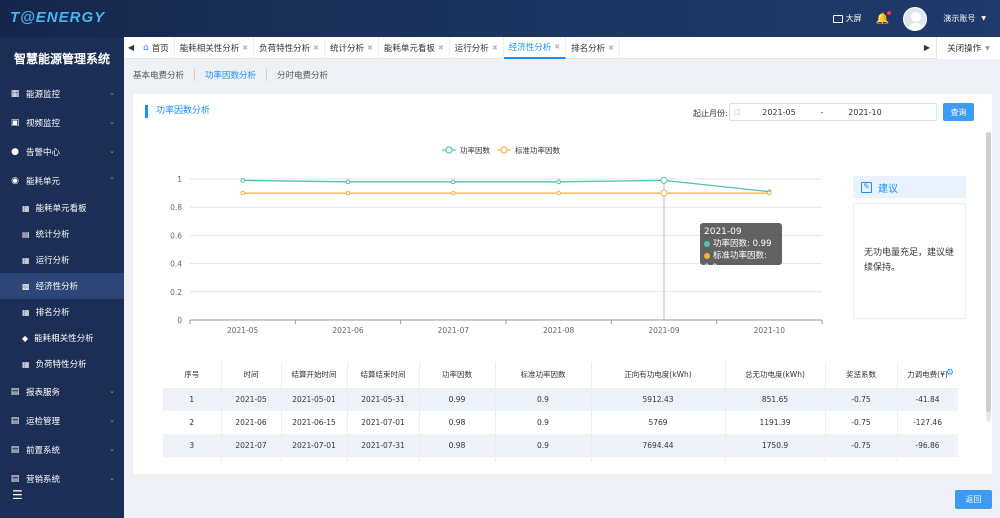 The image size is (1000, 518). Describe the element at coordinates (414, 47) in the screenshot. I see `tab-unit-board: 能耗单元看板 ✖` at that location.